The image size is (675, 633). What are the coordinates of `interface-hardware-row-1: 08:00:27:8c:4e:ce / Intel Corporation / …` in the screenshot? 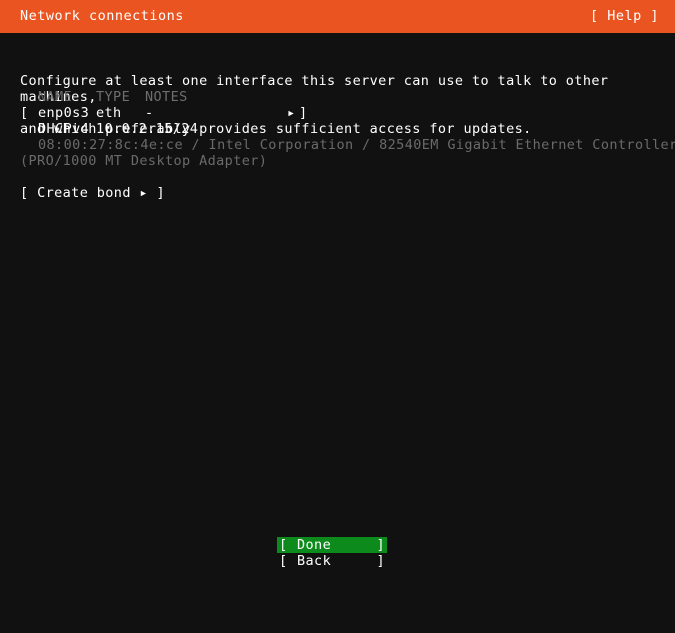 It's located at (337, 145).